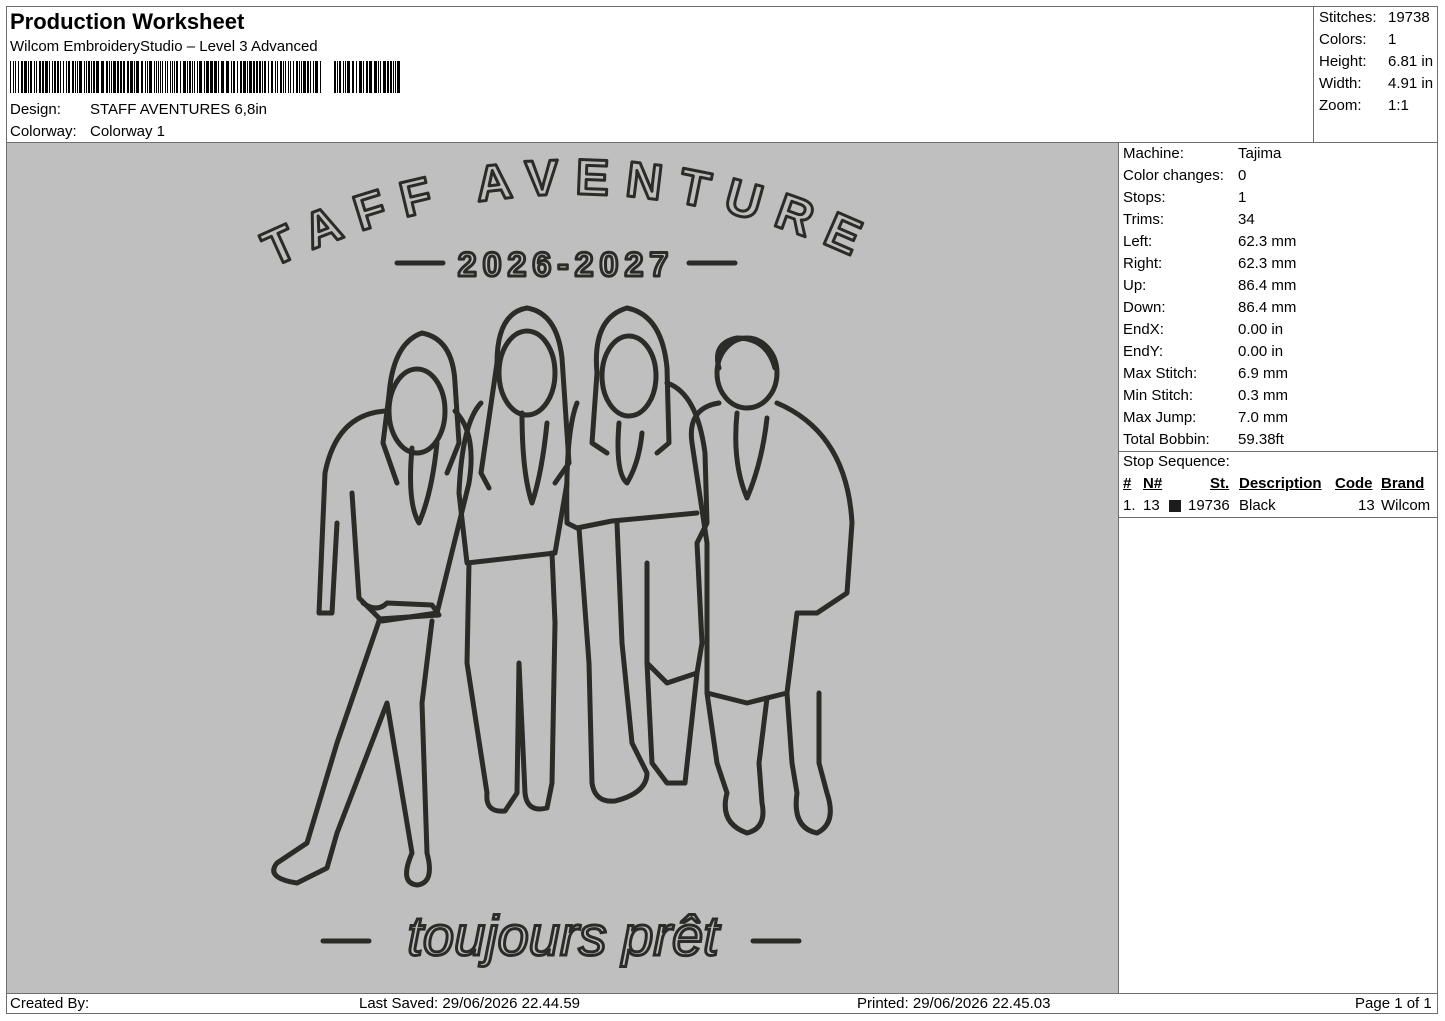 Image resolution: width=1445 pixels, height=1021 pixels. Describe the element at coordinates (1160, 373) in the screenshot. I see `info-label: Max Stitch:` at that location.